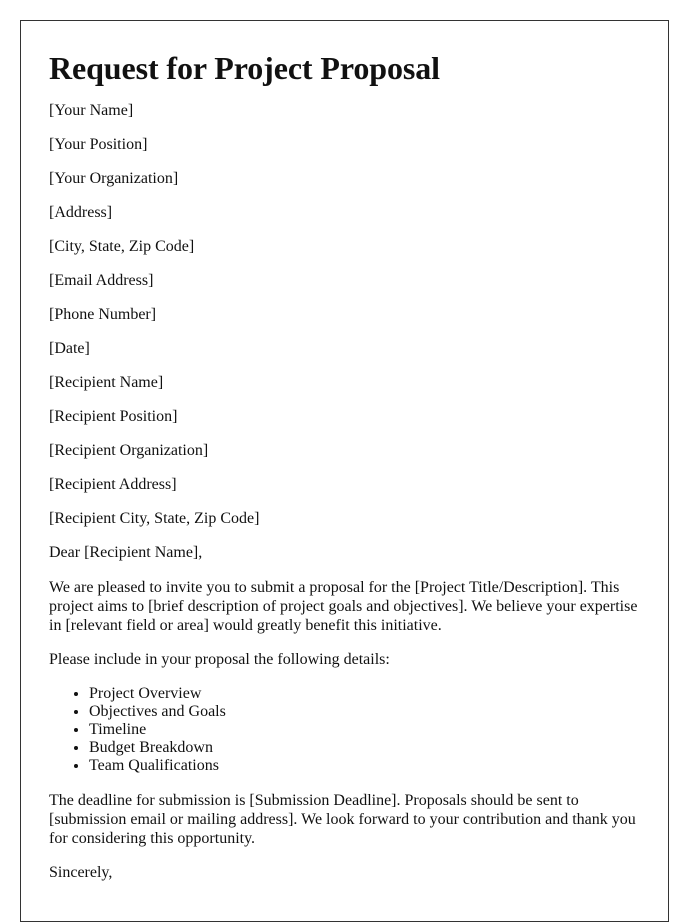  Describe the element at coordinates (81, 212) in the screenshot. I see `sender-address: [Address]` at that location.